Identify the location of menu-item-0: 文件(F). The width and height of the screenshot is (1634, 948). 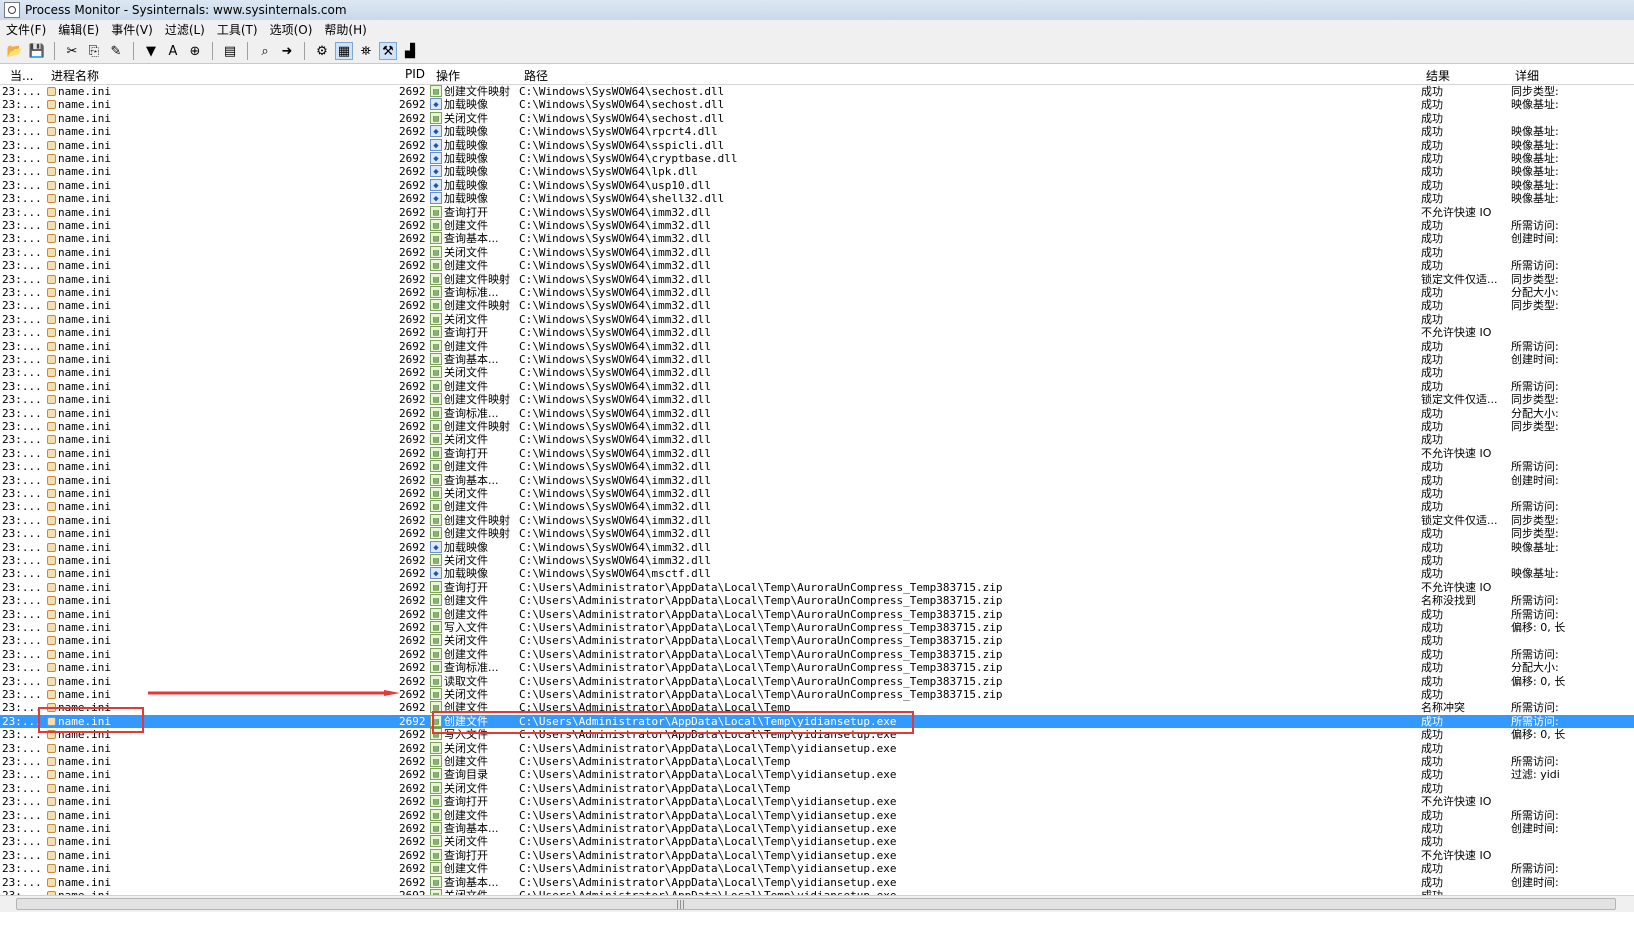
(26, 29).